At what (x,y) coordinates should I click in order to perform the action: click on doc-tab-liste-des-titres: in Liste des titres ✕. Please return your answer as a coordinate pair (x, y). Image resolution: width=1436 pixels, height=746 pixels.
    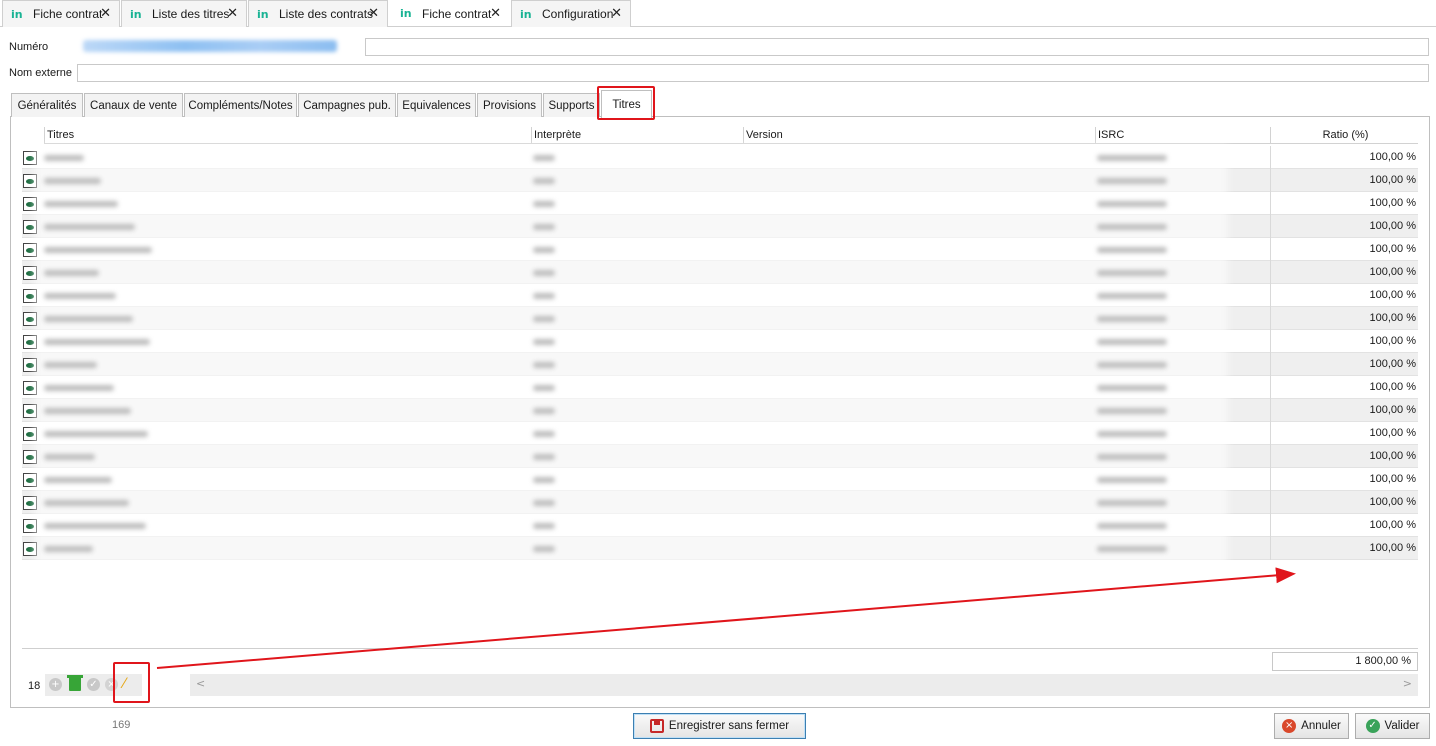
    Looking at the image, I should click on (184, 13).